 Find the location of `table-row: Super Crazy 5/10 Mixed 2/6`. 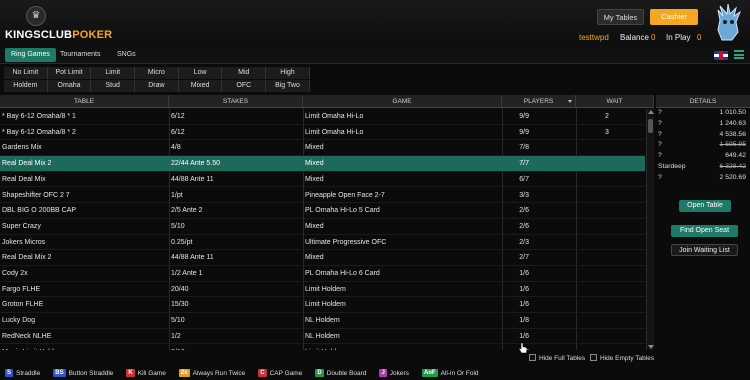

table-row: Super Crazy 5/10 Mixed 2/6 is located at coordinates (322, 227).